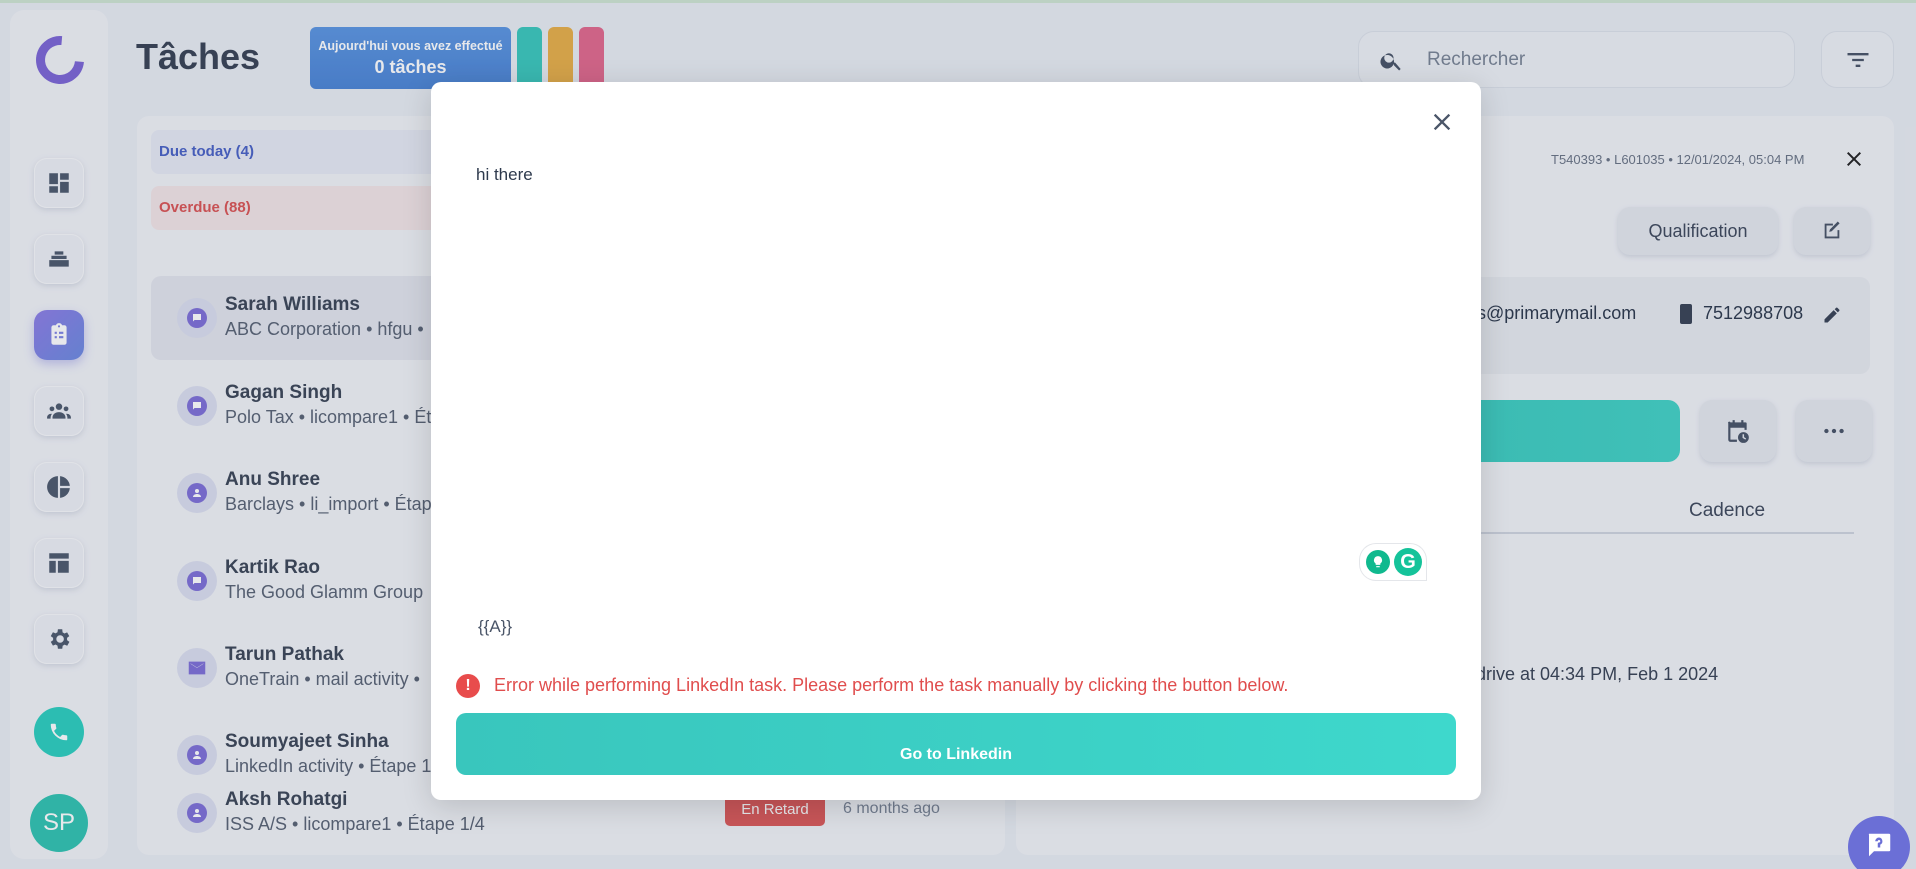 Image resolution: width=1916 pixels, height=869 pixels. I want to click on help-chat-button, so click(1879, 842).